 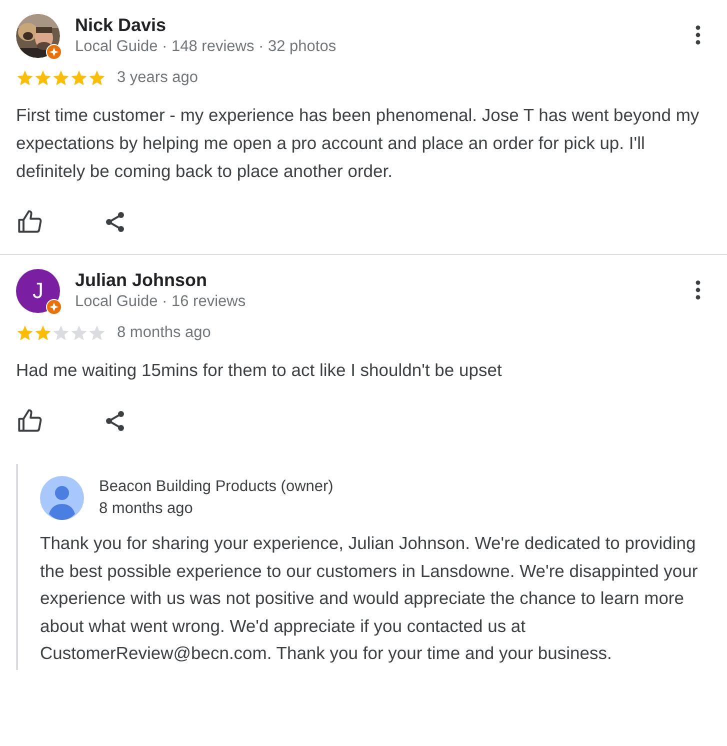 I want to click on author-name: Nick Davis, so click(x=385, y=25).